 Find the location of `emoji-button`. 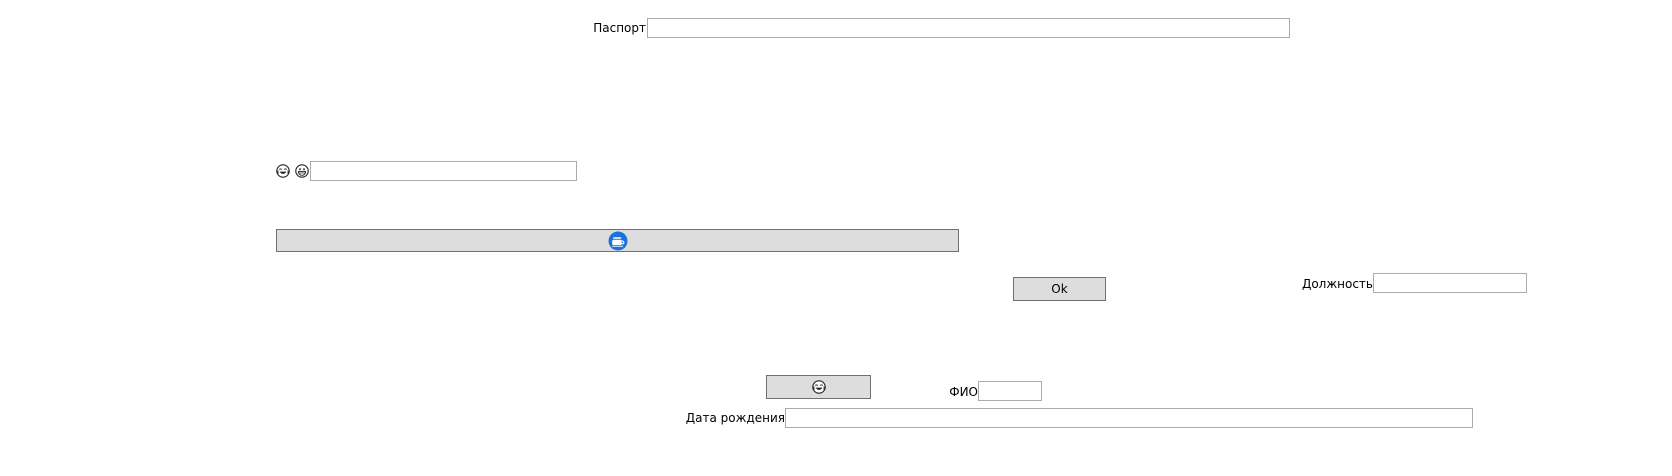

emoji-button is located at coordinates (818, 387).